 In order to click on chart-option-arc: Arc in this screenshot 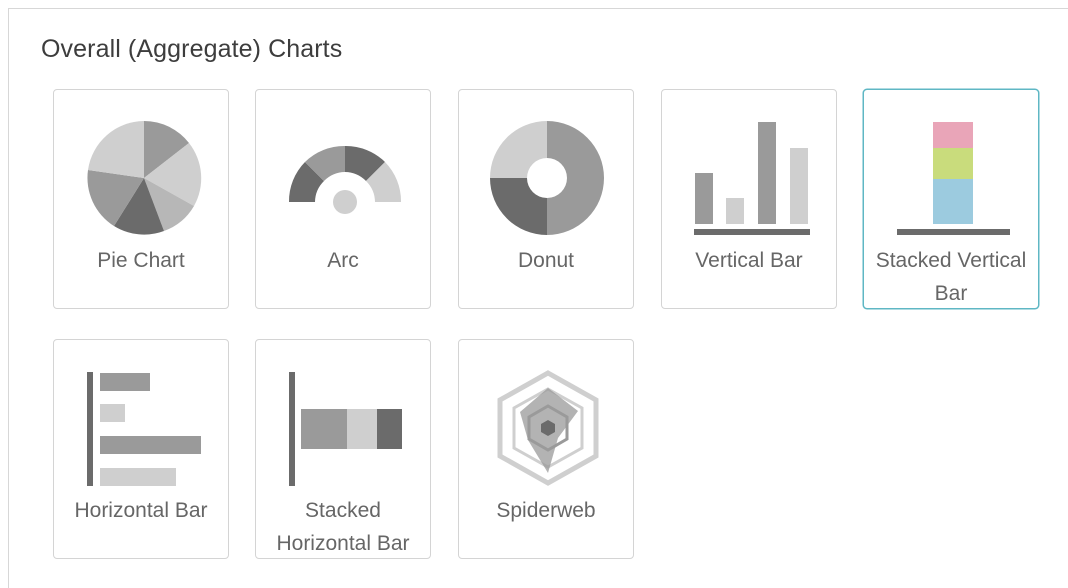, I will do `click(343, 199)`.